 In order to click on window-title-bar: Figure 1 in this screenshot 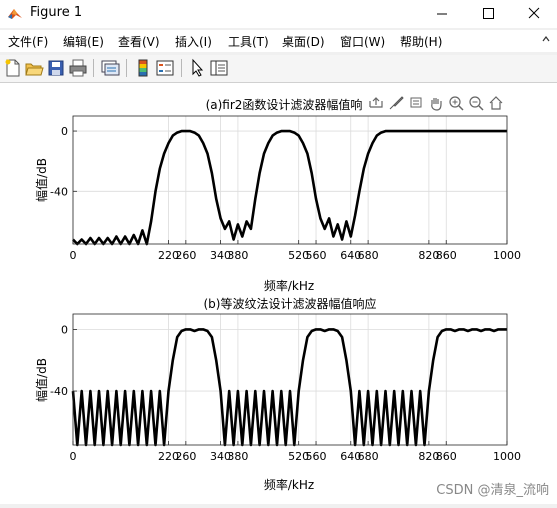, I will do `click(278, 14)`.